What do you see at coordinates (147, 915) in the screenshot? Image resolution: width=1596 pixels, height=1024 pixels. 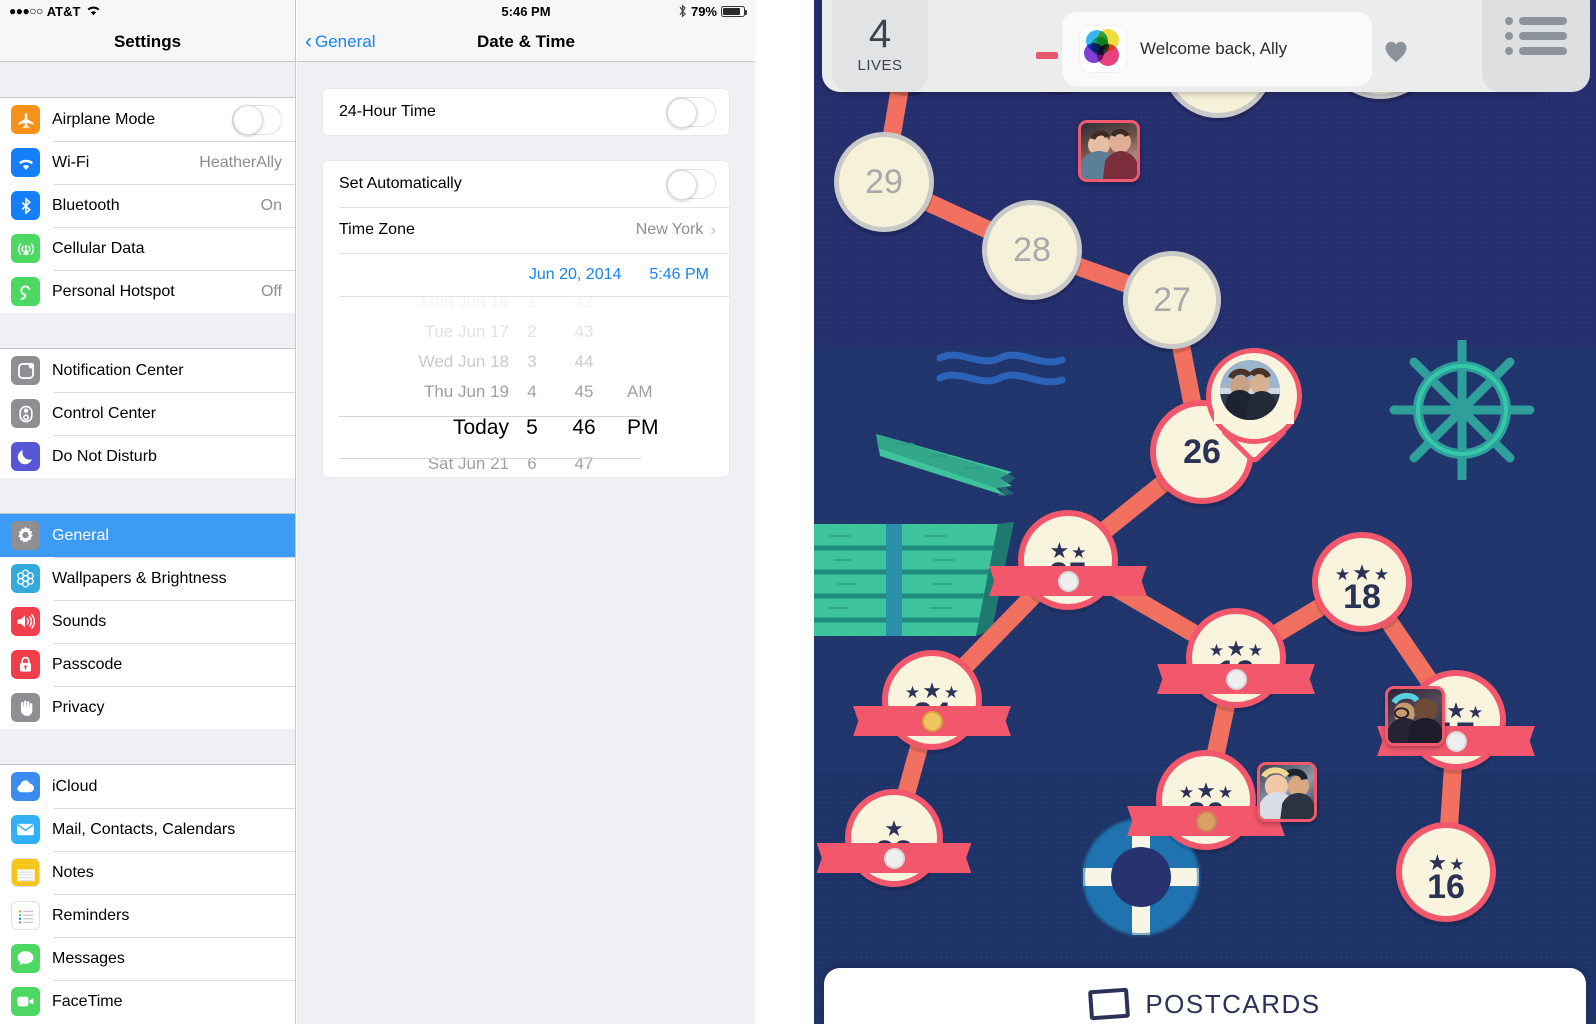 I see `sidebar-item-reminders: Reminders` at bounding box center [147, 915].